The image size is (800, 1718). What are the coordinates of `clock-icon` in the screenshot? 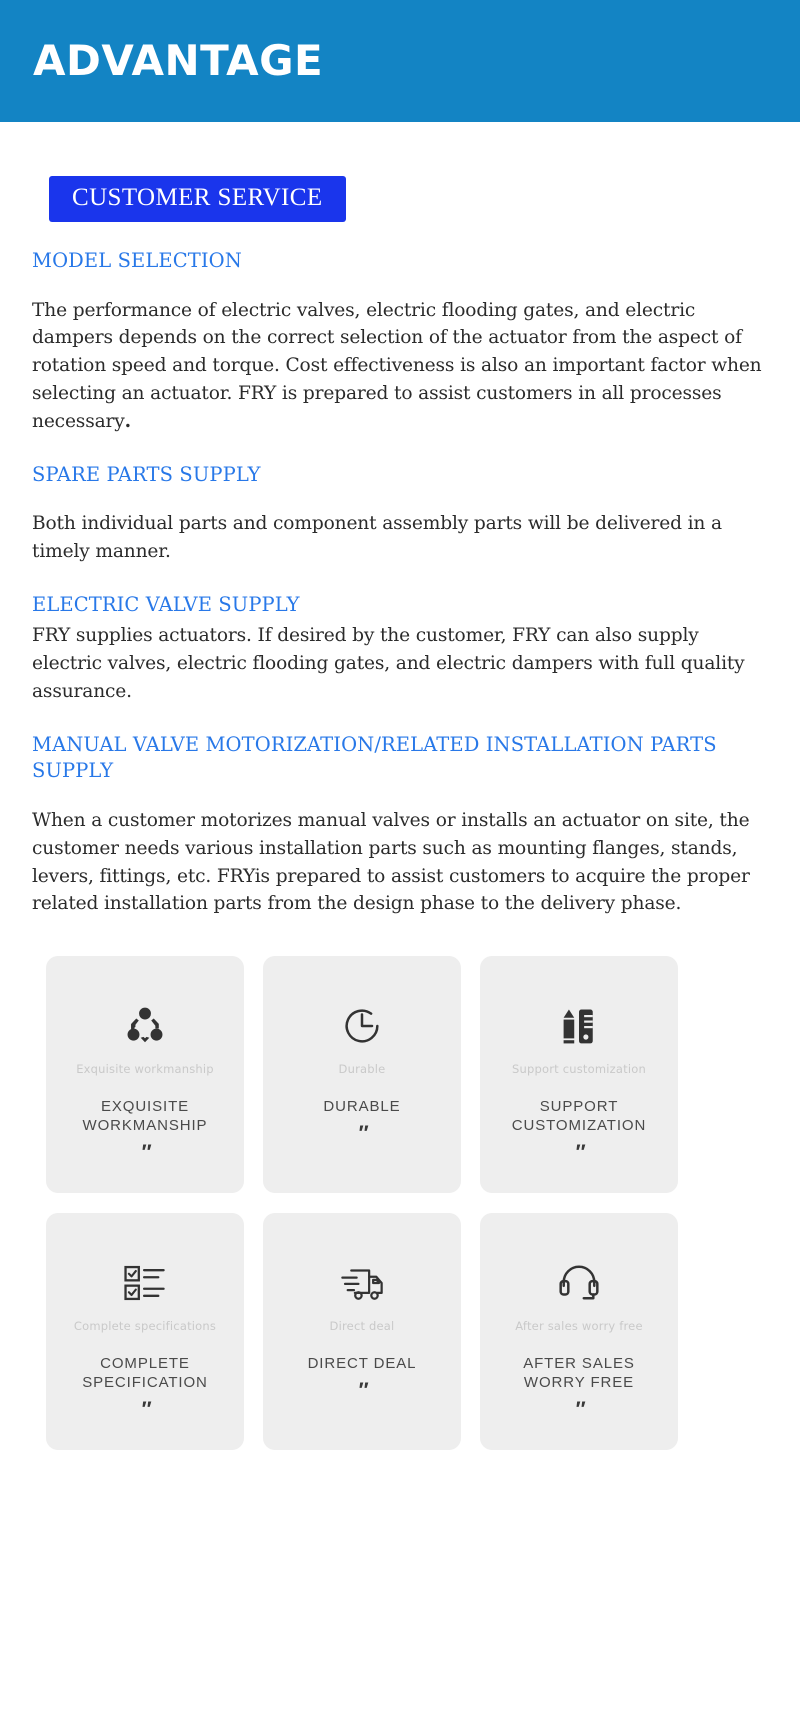 It's located at (362, 1026).